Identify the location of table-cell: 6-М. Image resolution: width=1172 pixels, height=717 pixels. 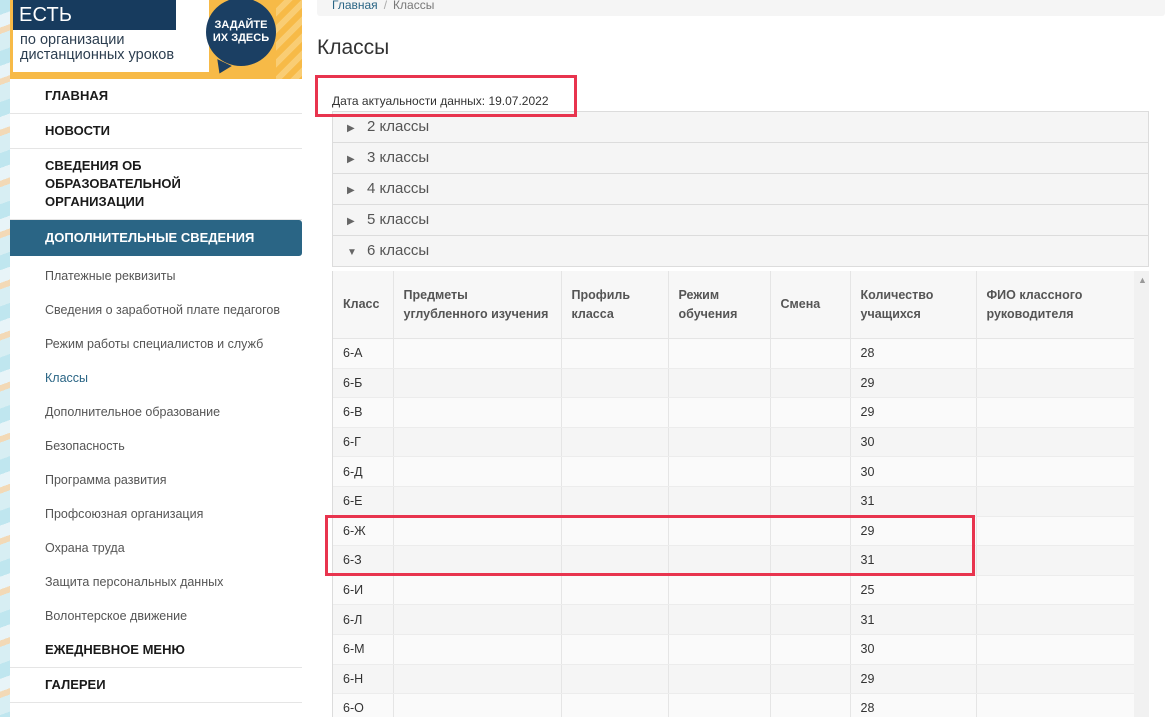
(363, 649).